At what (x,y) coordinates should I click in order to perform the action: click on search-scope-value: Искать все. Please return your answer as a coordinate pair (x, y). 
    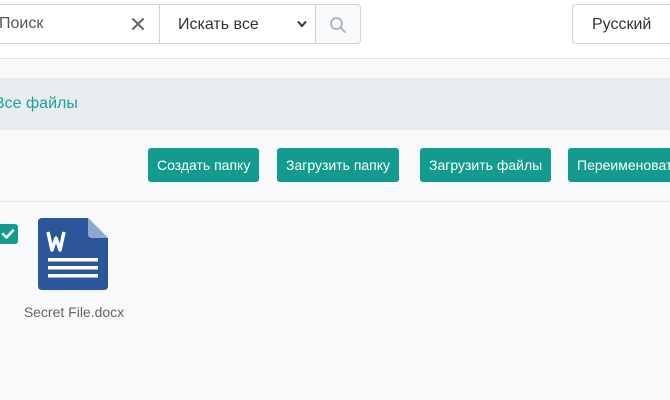
    Looking at the image, I should click on (218, 24).